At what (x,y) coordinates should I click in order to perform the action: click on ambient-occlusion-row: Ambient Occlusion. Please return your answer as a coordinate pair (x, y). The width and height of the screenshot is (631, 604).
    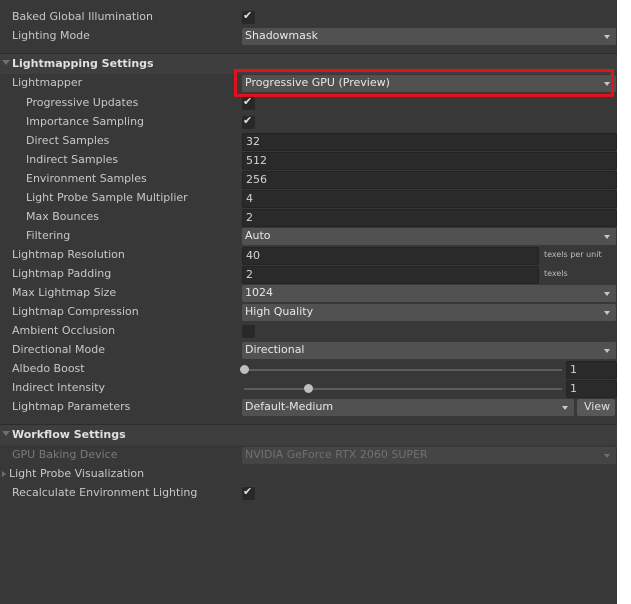
    Looking at the image, I should click on (308, 331).